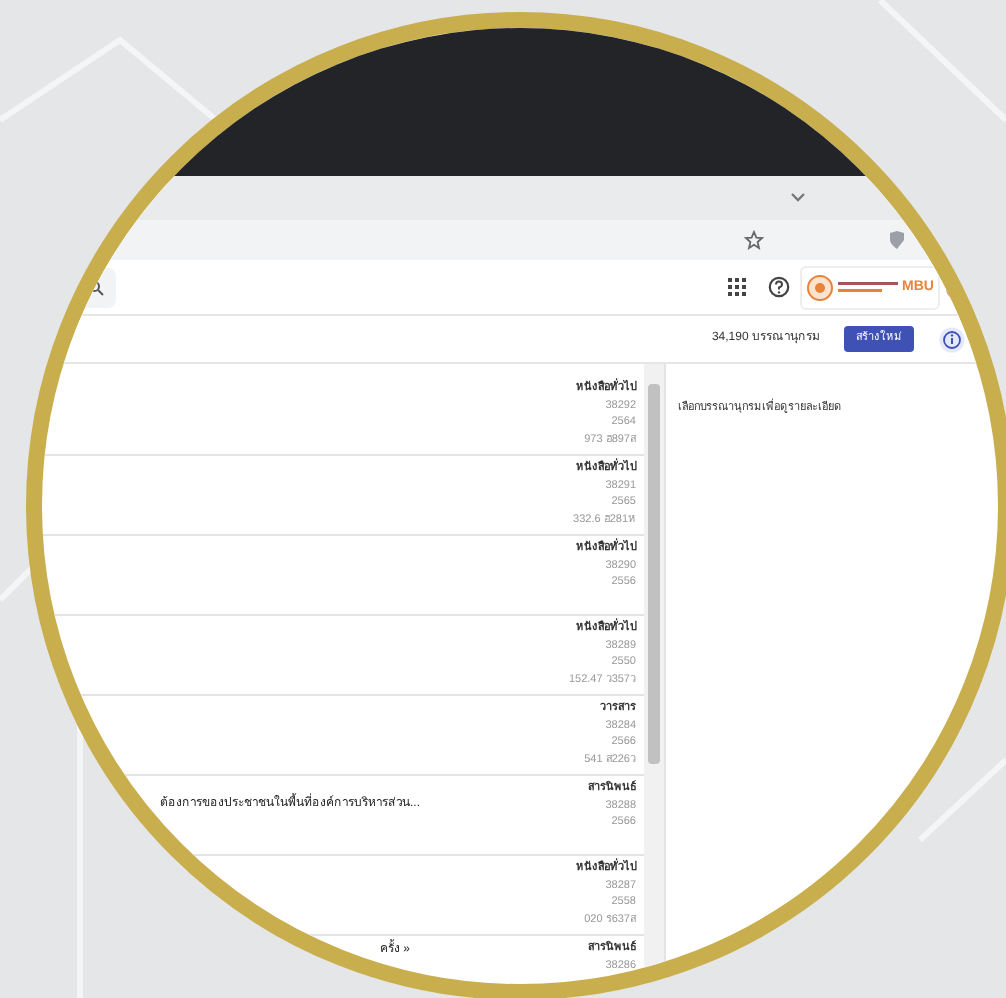 The height and width of the screenshot is (998, 1006). What do you see at coordinates (897, 240) in the screenshot?
I see `shield-icon` at bounding box center [897, 240].